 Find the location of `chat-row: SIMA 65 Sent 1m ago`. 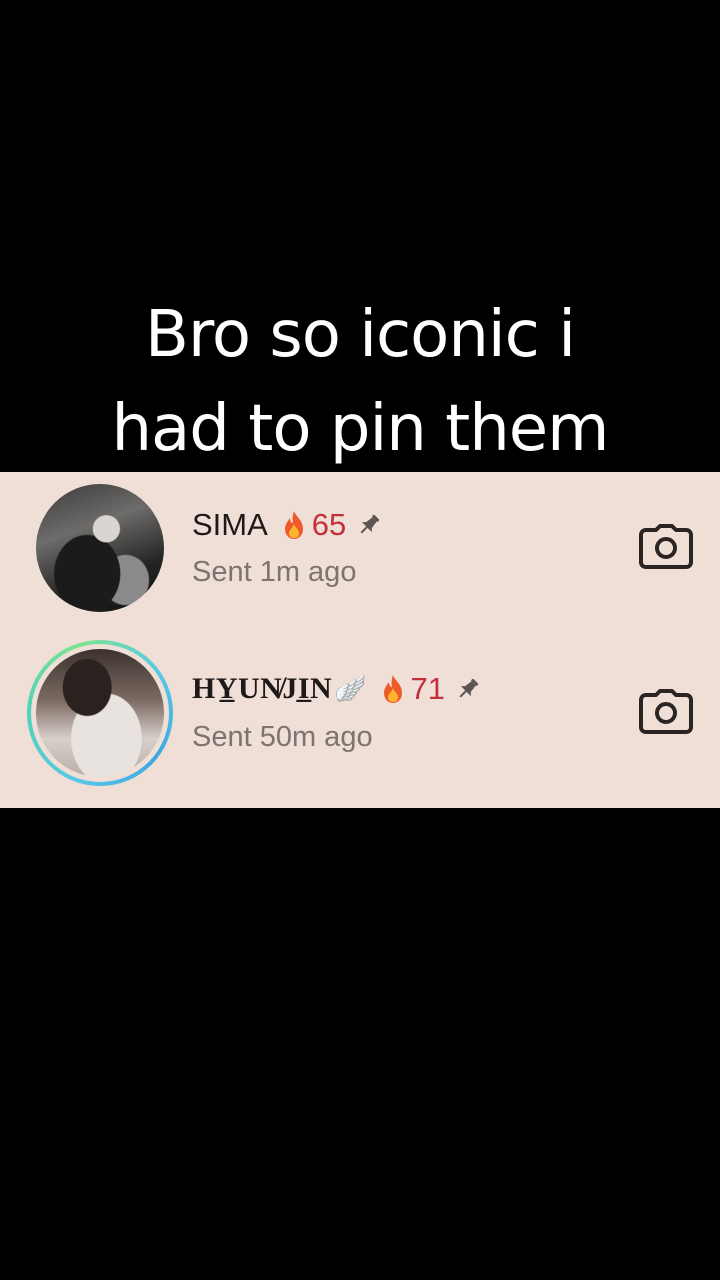

chat-row: SIMA 65 Sent 1m ago is located at coordinates (360, 554).